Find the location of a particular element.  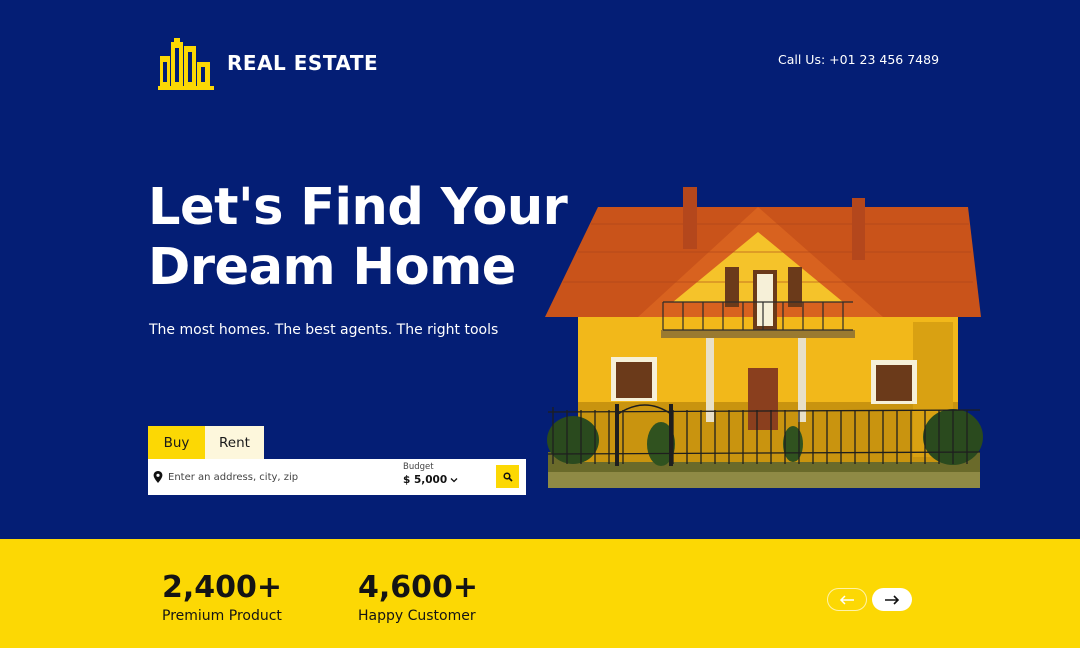

arrow-right-icon is located at coordinates (892, 599).